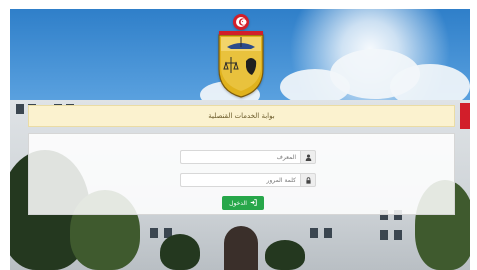  I want to click on sign-in-icon, so click(253, 203).